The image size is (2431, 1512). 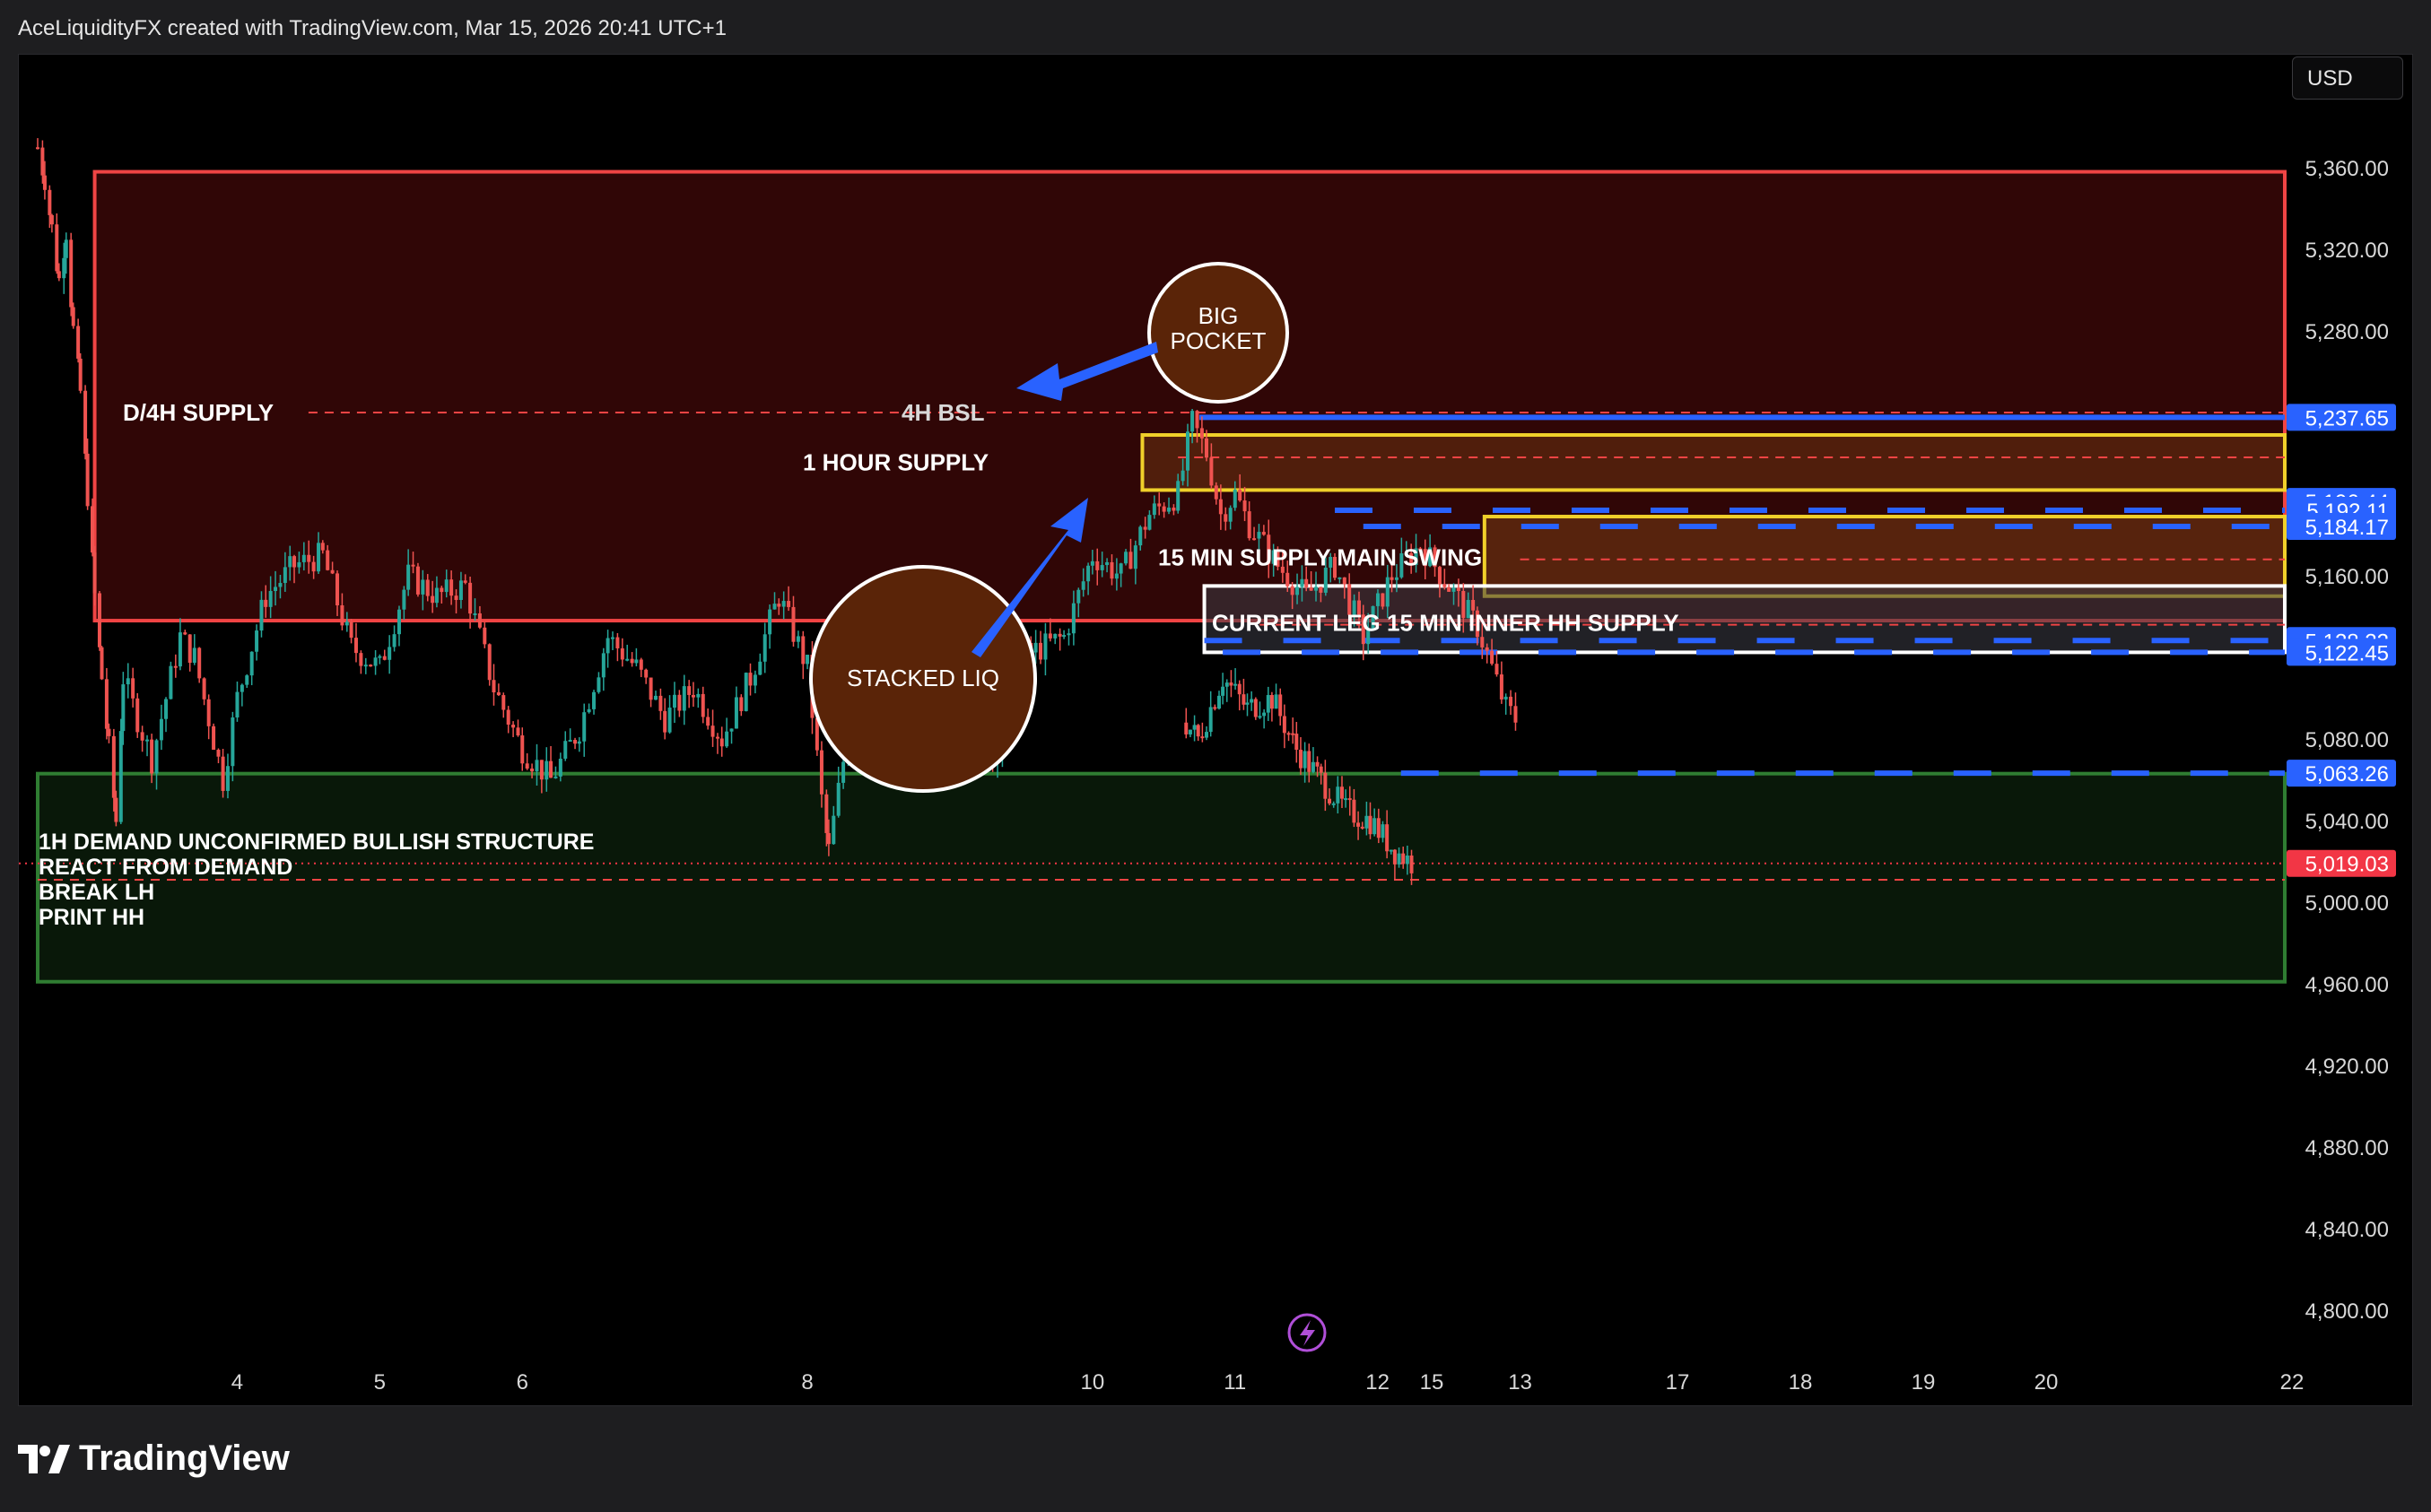 I want to click on current-leg-label: CURRENT LEG 15 MIN INNER HH SUPPLY, so click(x=1445, y=622).